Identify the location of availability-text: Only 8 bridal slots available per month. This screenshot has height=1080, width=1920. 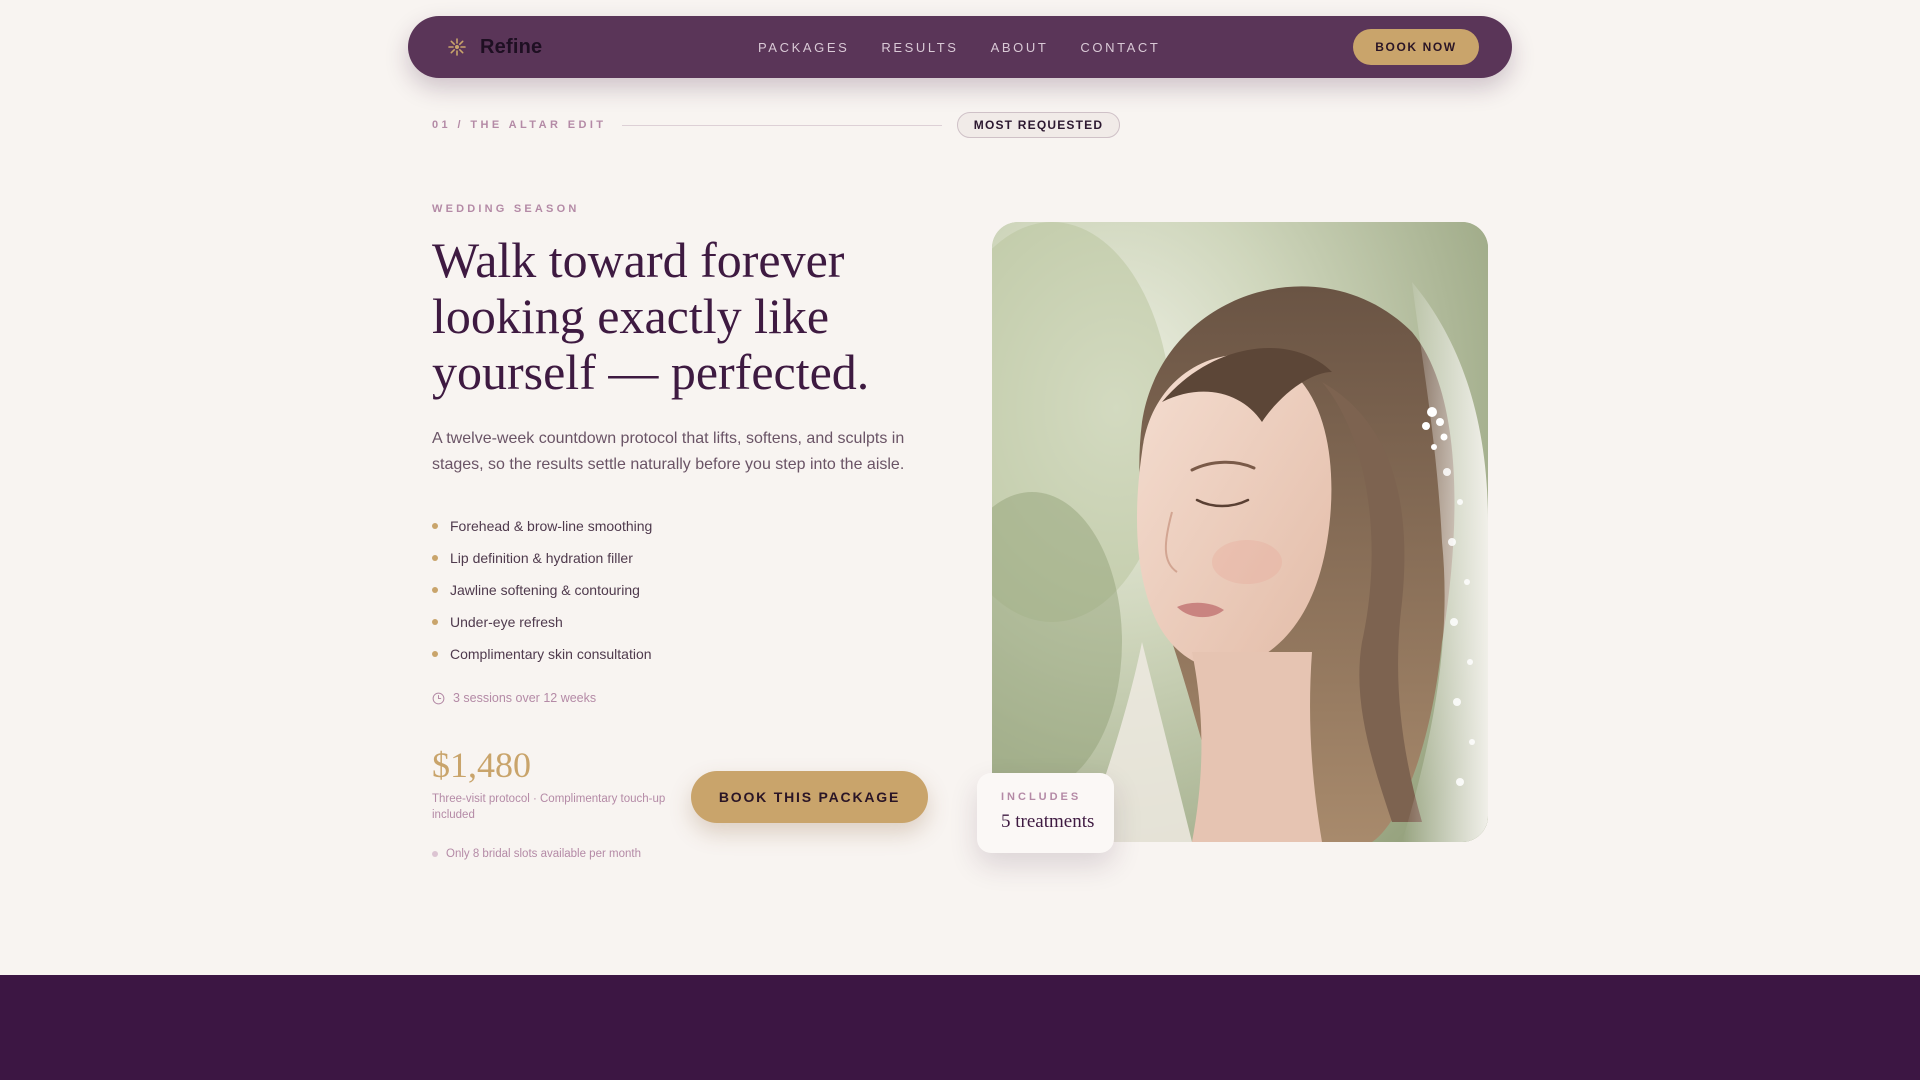
(543, 854).